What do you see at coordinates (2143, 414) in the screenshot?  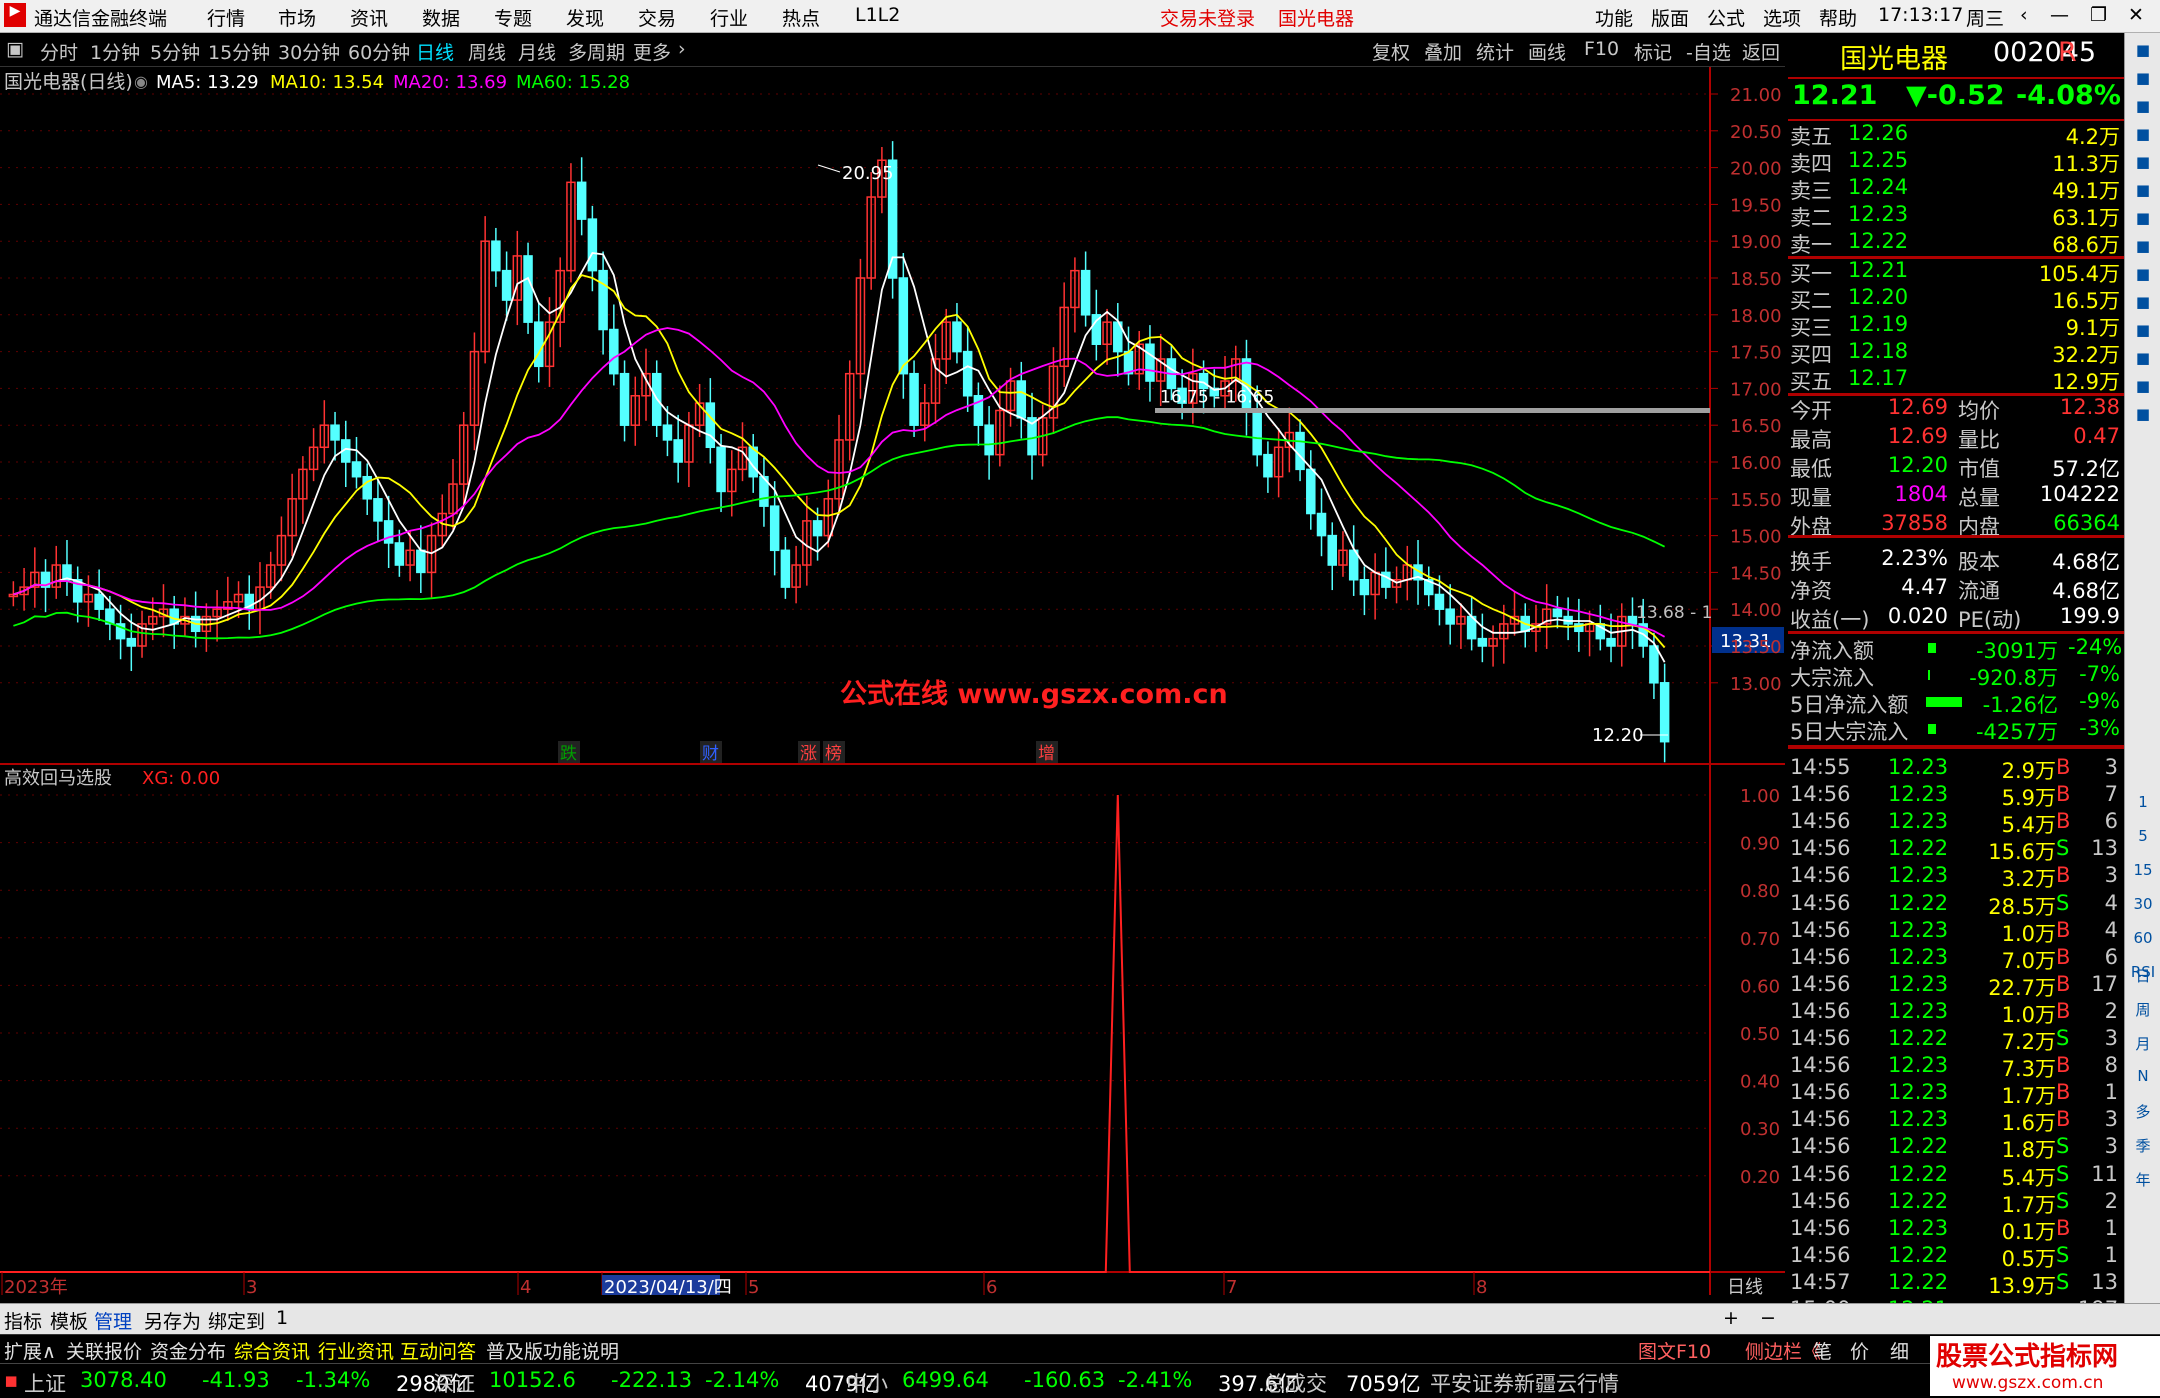 I see `percent-icon: ■` at bounding box center [2143, 414].